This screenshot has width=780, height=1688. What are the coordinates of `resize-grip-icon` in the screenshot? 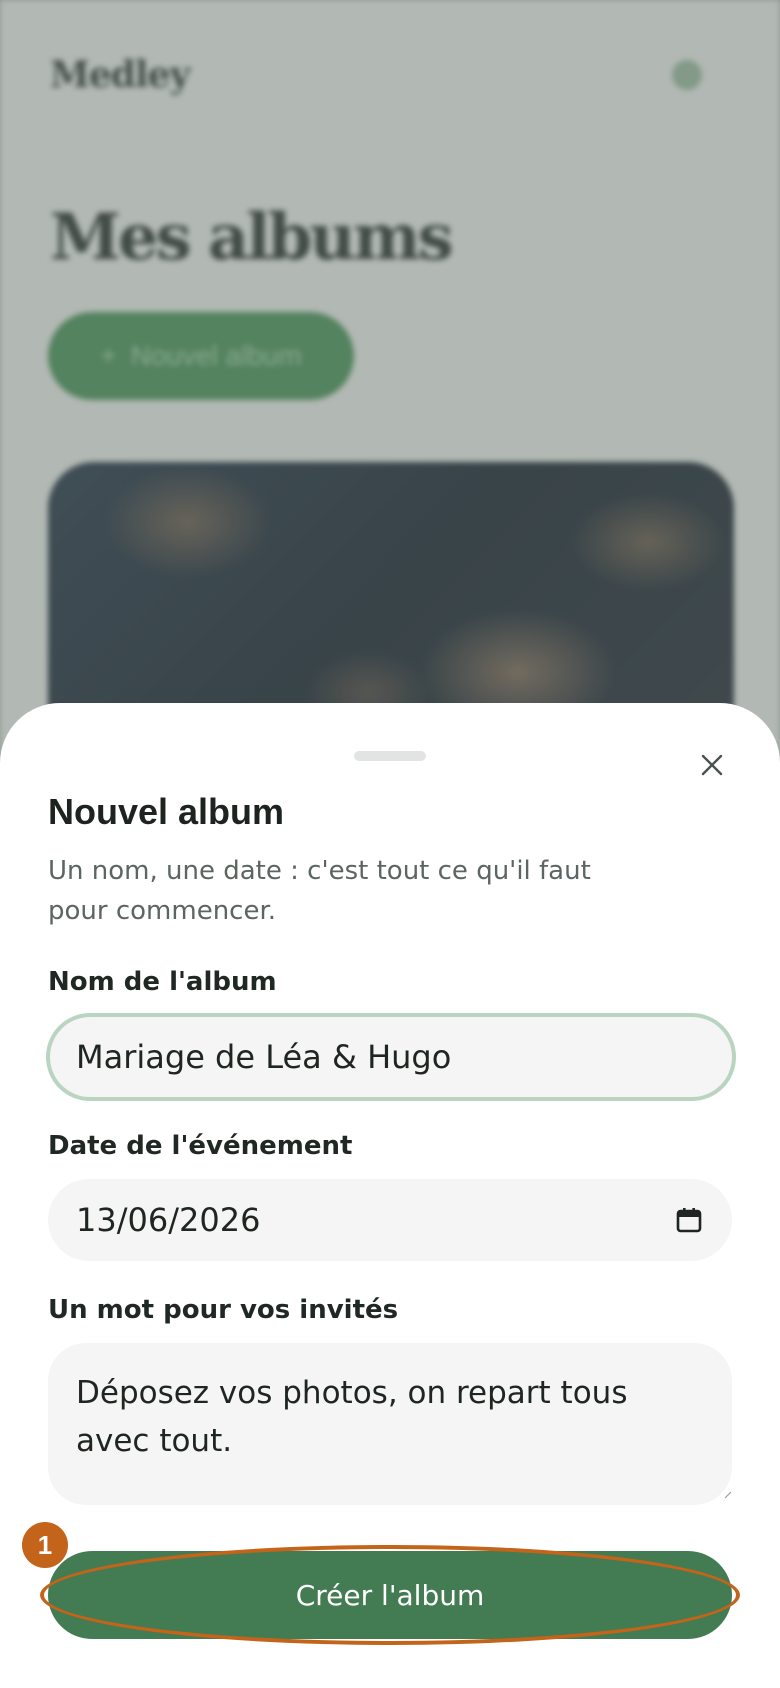 It's located at (728, 1495).